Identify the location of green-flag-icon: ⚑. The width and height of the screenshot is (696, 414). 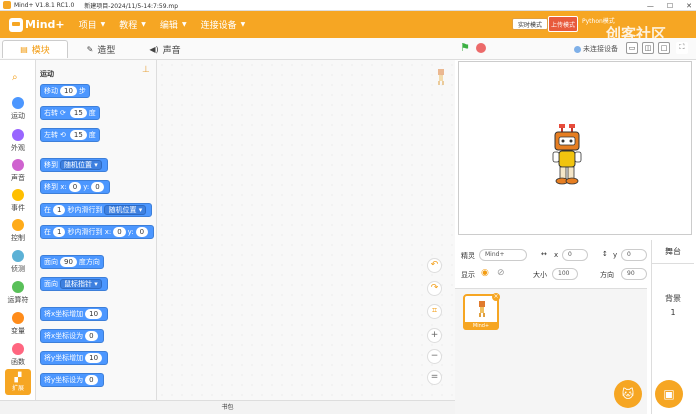
(465, 47).